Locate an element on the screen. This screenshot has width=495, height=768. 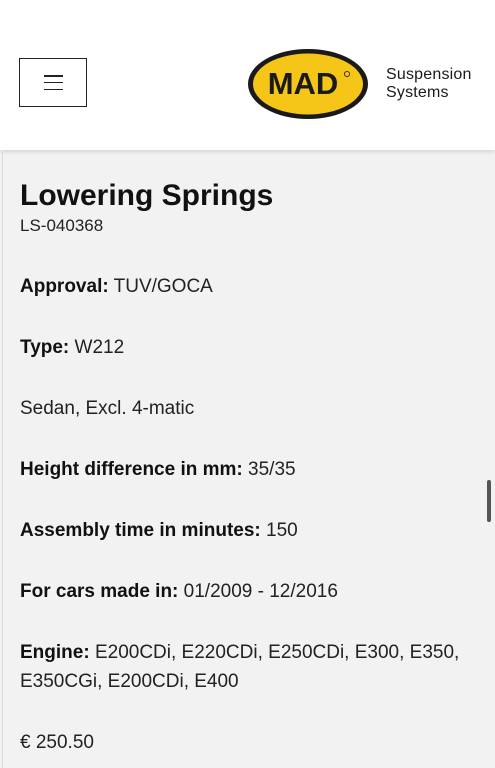
assembly-value: 150 is located at coordinates (282, 530).